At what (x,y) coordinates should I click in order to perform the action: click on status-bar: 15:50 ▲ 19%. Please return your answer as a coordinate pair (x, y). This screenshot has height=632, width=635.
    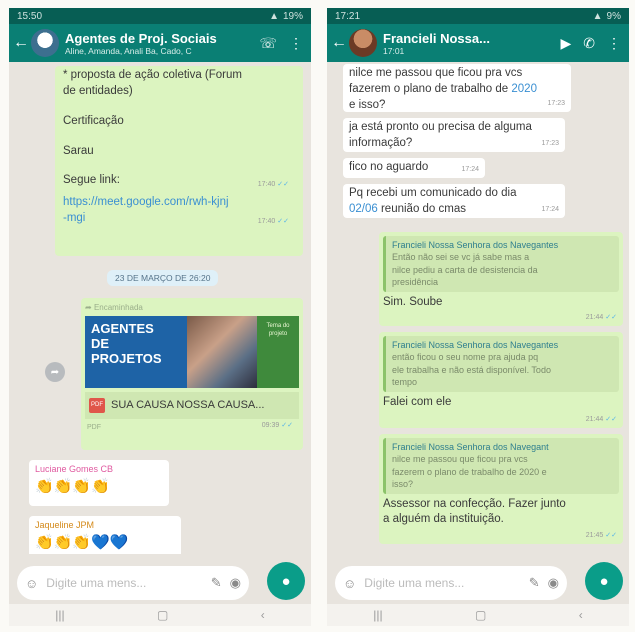
    Looking at the image, I should click on (160, 16).